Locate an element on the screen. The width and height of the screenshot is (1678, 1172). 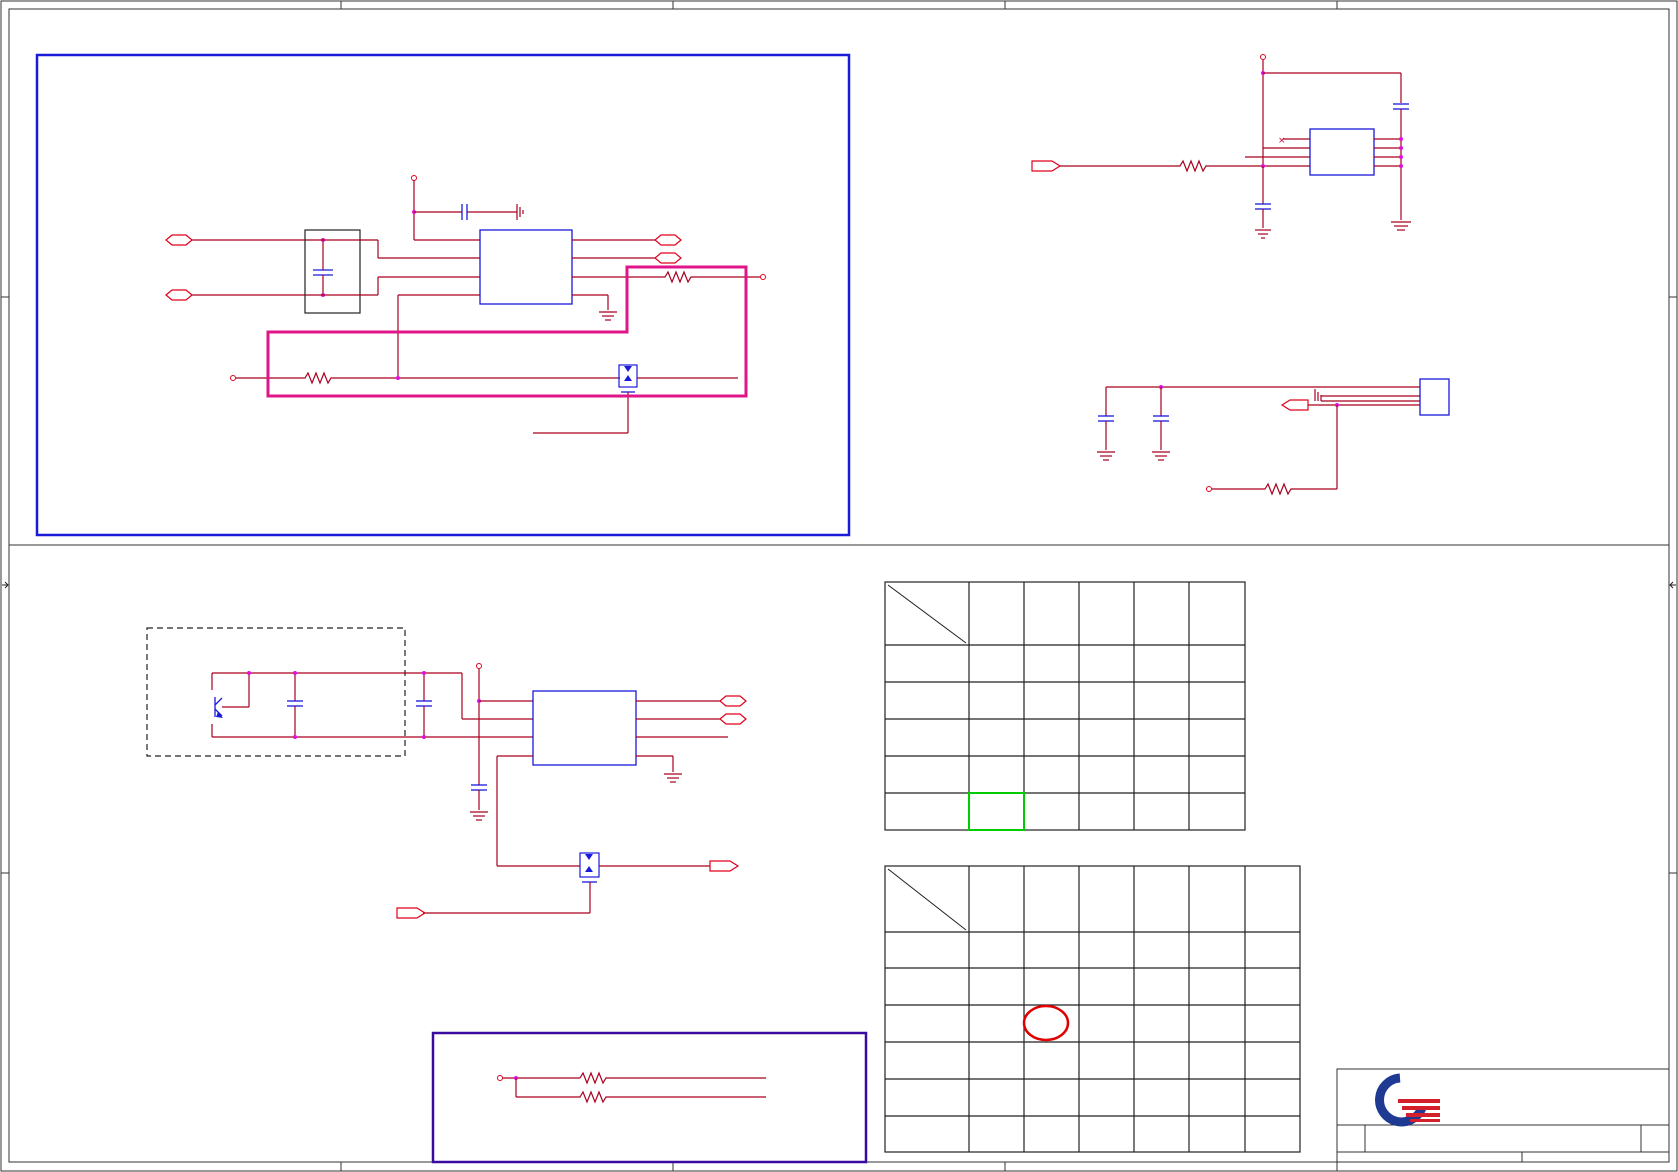
right-middle-circuit is located at coordinates (1273, 437).